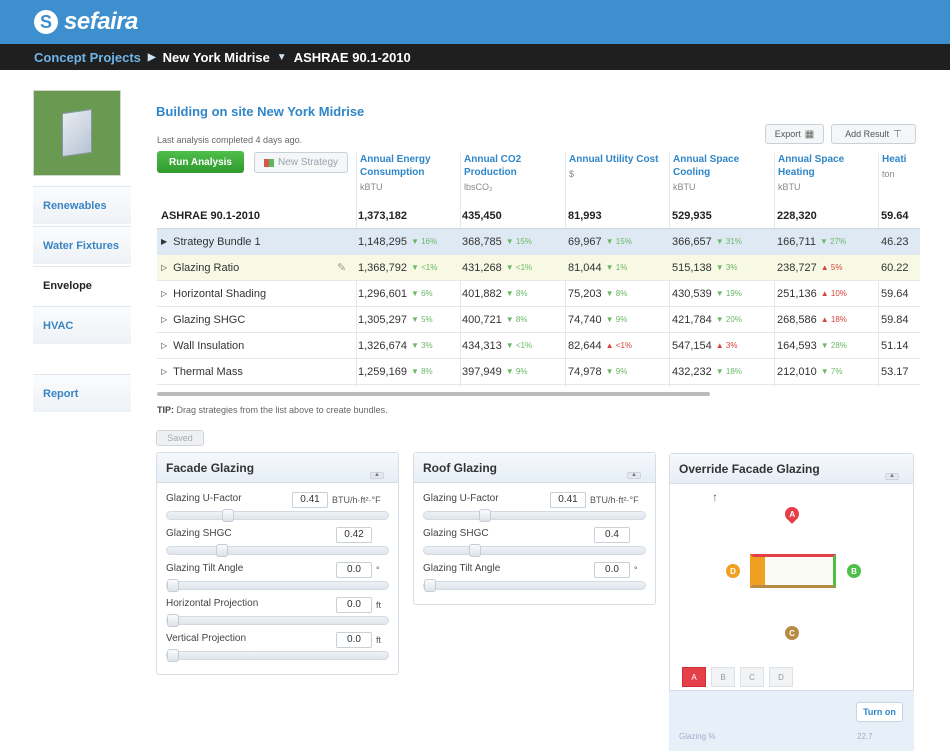  I want to click on field-input: 0.42, so click(354, 535).